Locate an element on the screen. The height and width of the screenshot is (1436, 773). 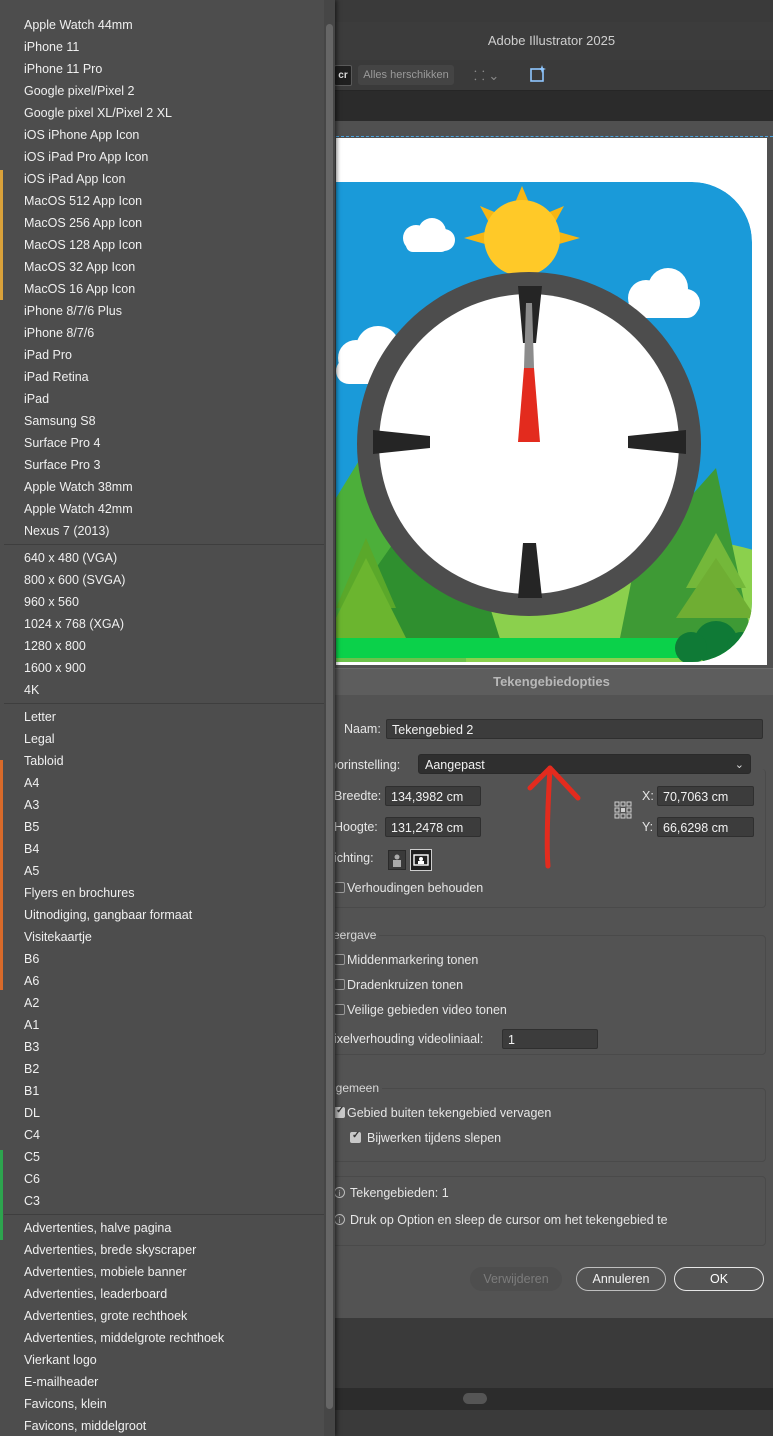
cancel-button: Annuleren is located at coordinates (621, 1279).